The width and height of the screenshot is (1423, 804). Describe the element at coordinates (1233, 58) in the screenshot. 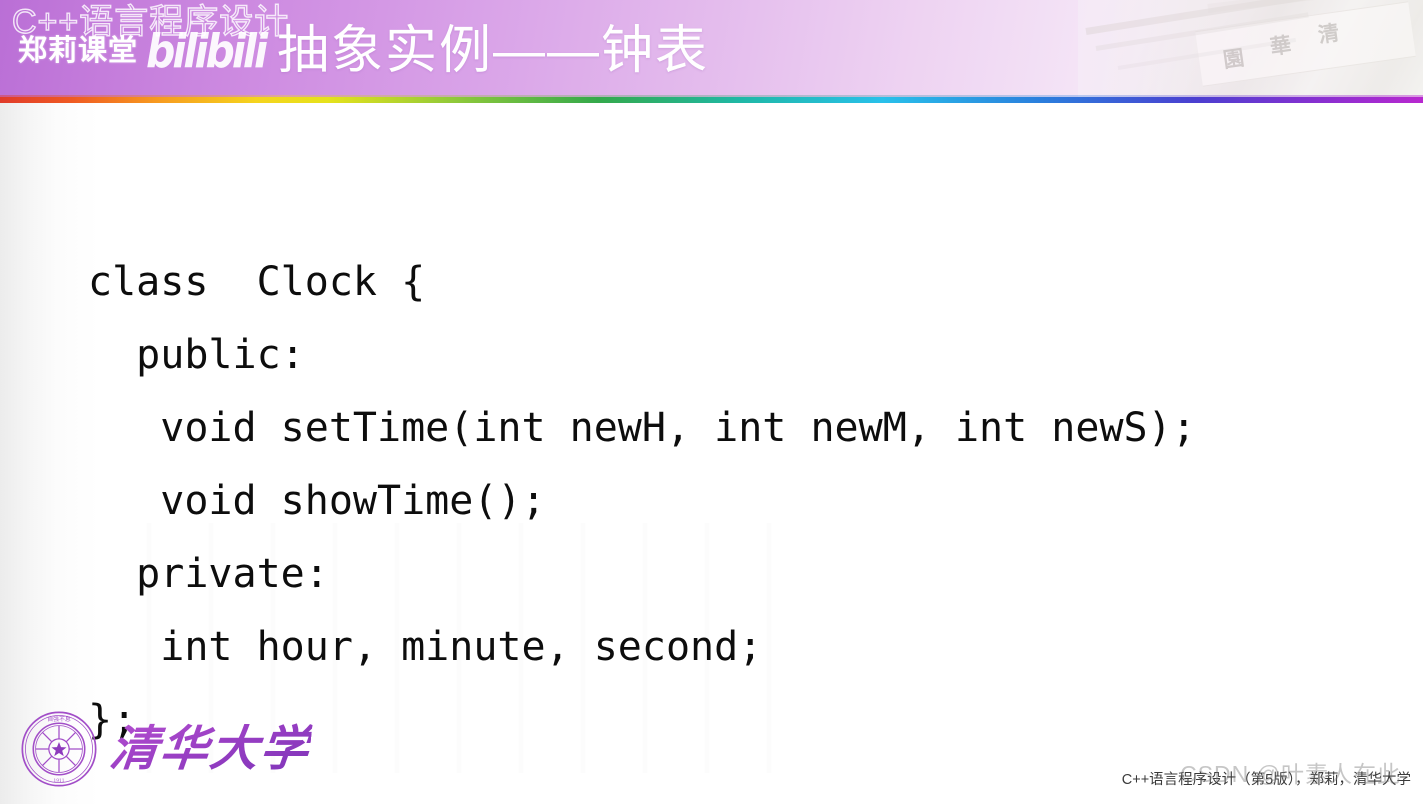

I see `gate-glyph-yuan: 園` at that location.